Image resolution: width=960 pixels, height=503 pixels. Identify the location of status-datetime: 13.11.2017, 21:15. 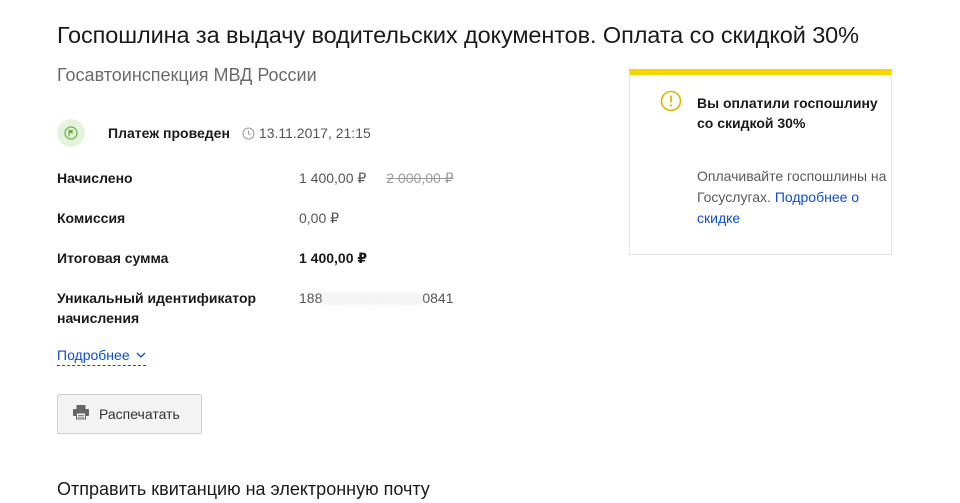
(314, 133).